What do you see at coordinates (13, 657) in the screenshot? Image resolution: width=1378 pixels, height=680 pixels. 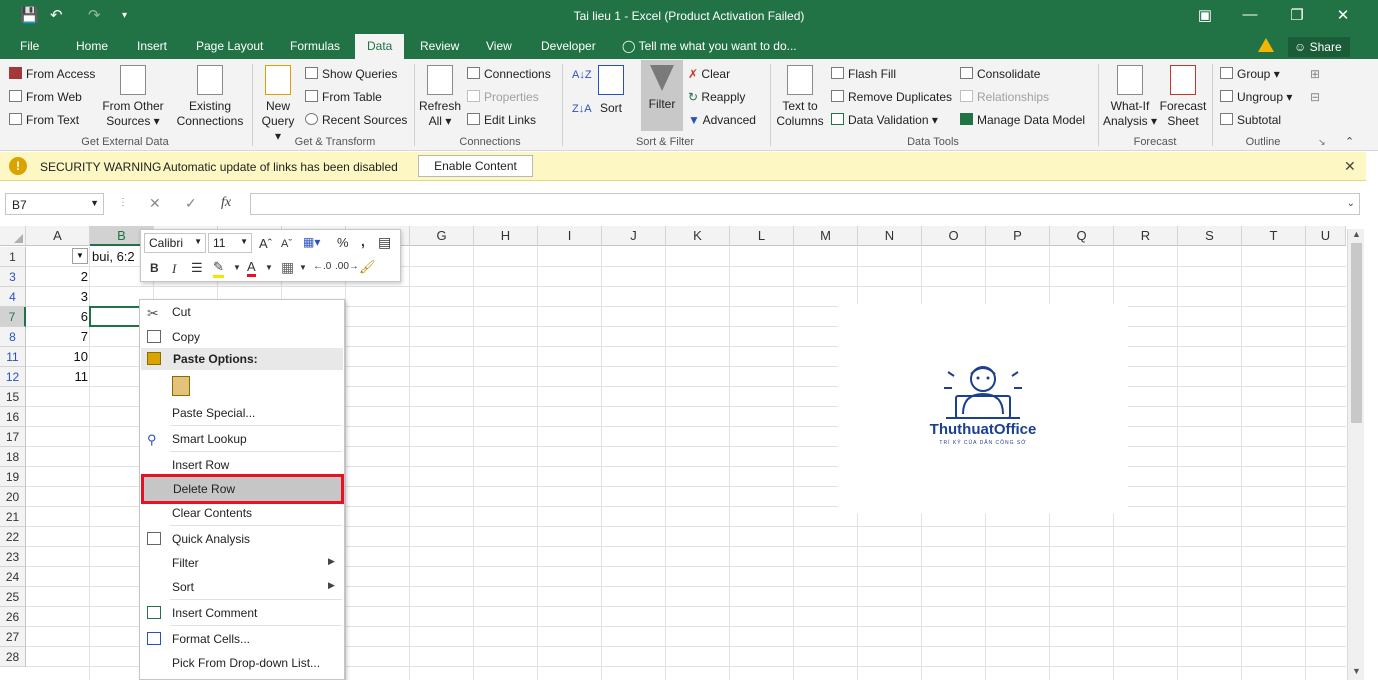 I see `row-header-28: 28` at bounding box center [13, 657].